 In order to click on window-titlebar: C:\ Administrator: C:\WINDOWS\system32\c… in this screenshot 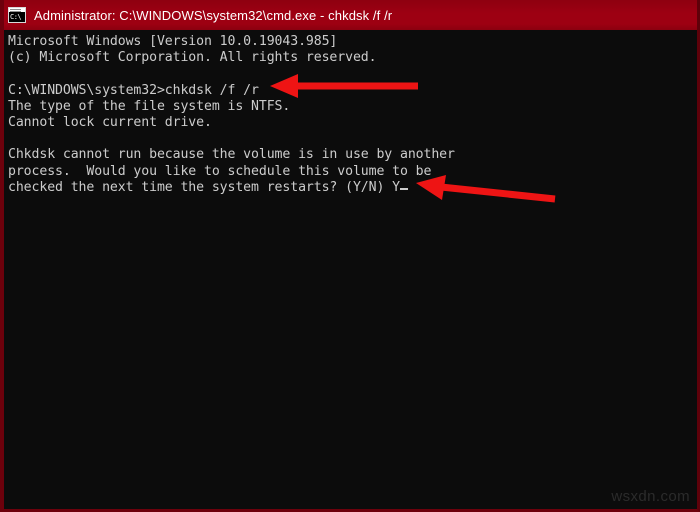, I will do `click(350, 15)`.